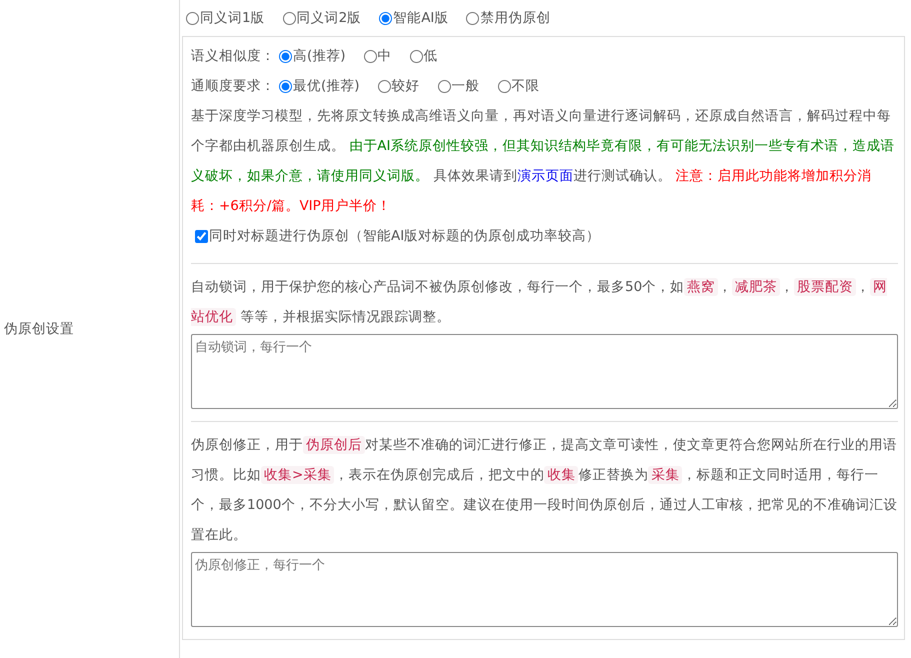 The width and height of the screenshot is (911, 658). I want to click on checkbox-option: 同时对标题进行伪原创（智能AI版对标题的伪原创成功率较高）, so click(544, 236).